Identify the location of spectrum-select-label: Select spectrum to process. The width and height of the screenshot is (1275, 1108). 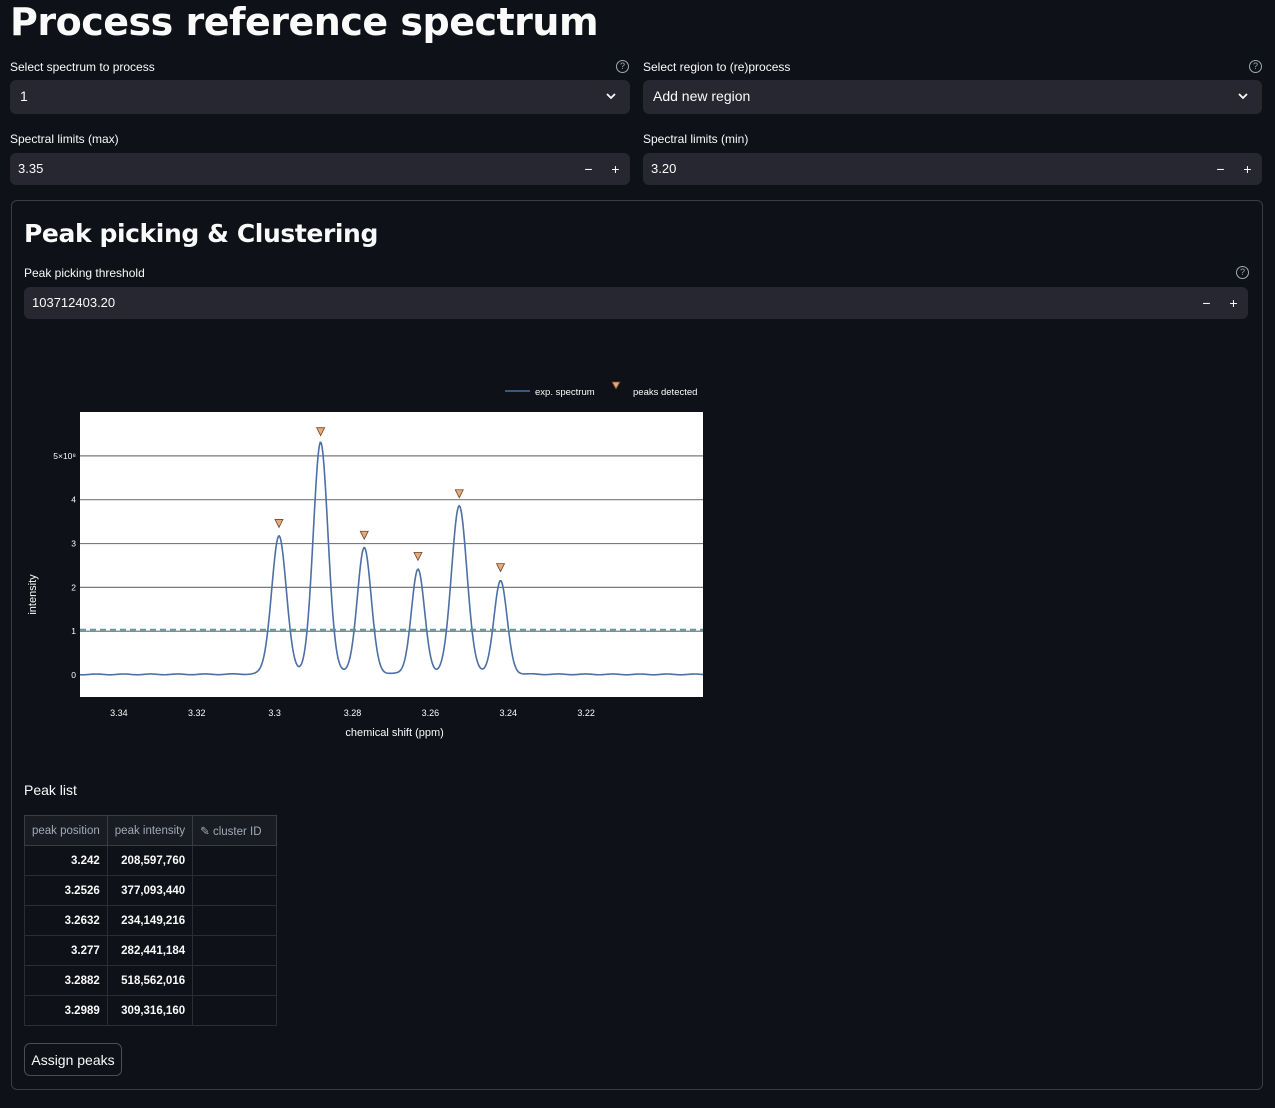
(82, 67).